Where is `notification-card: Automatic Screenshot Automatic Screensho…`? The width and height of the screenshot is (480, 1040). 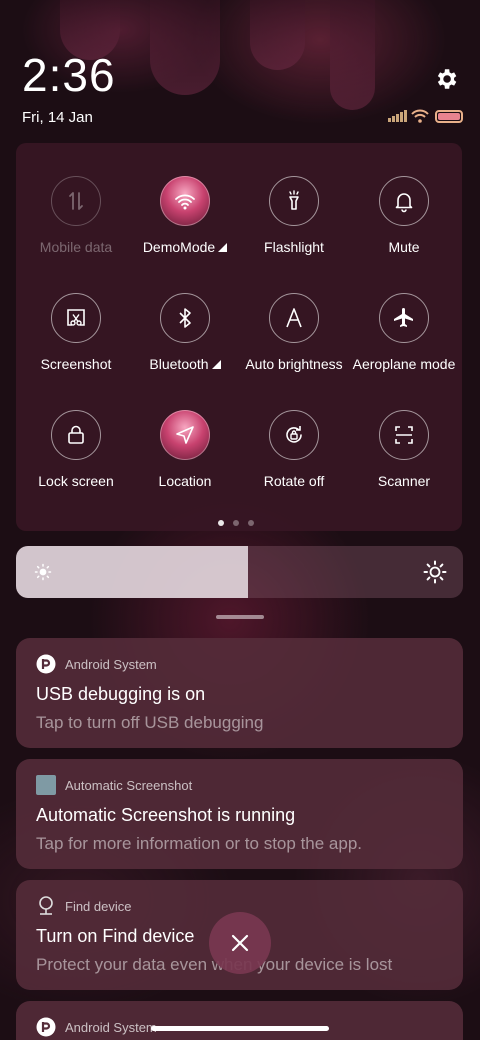
notification-card: Automatic Screenshot Automatic Screensho… is located at coordinates (239, 814).